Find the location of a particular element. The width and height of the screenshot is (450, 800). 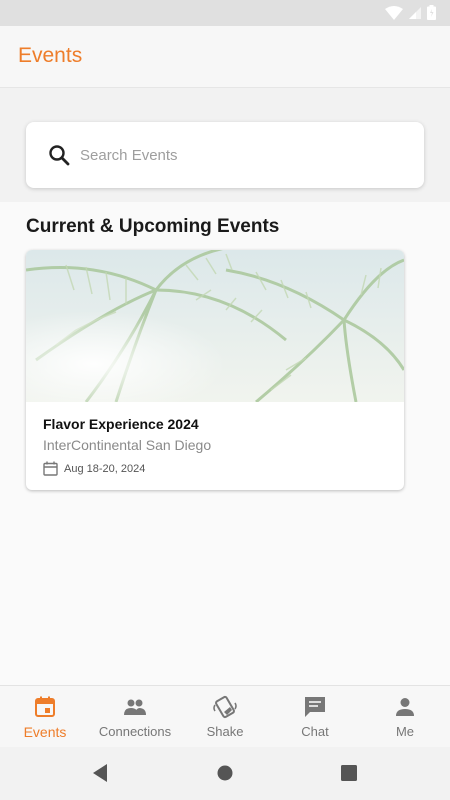

person-icon is located at coordinates (405, 707).